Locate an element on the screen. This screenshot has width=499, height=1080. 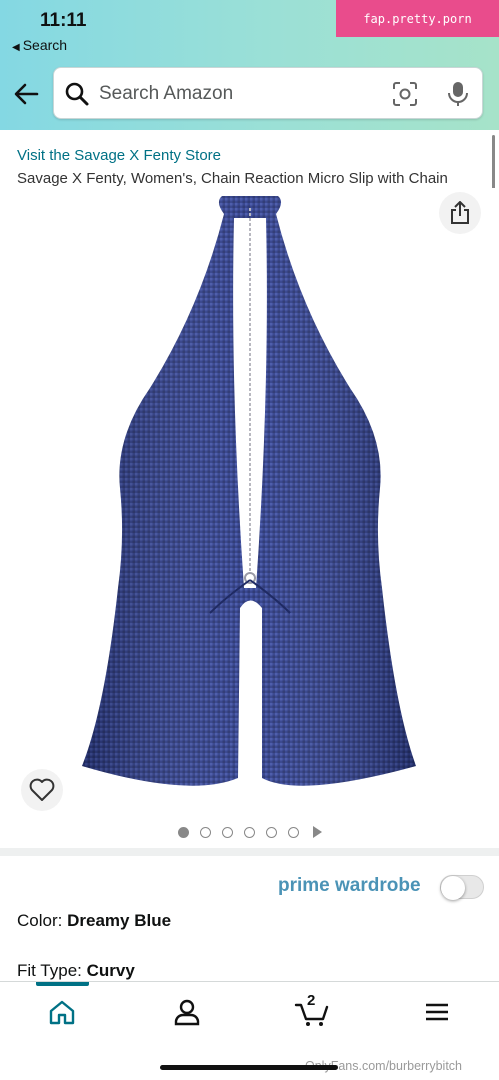
color-selection: Color: Dreamy Blue is located at coordinates (94, 921).